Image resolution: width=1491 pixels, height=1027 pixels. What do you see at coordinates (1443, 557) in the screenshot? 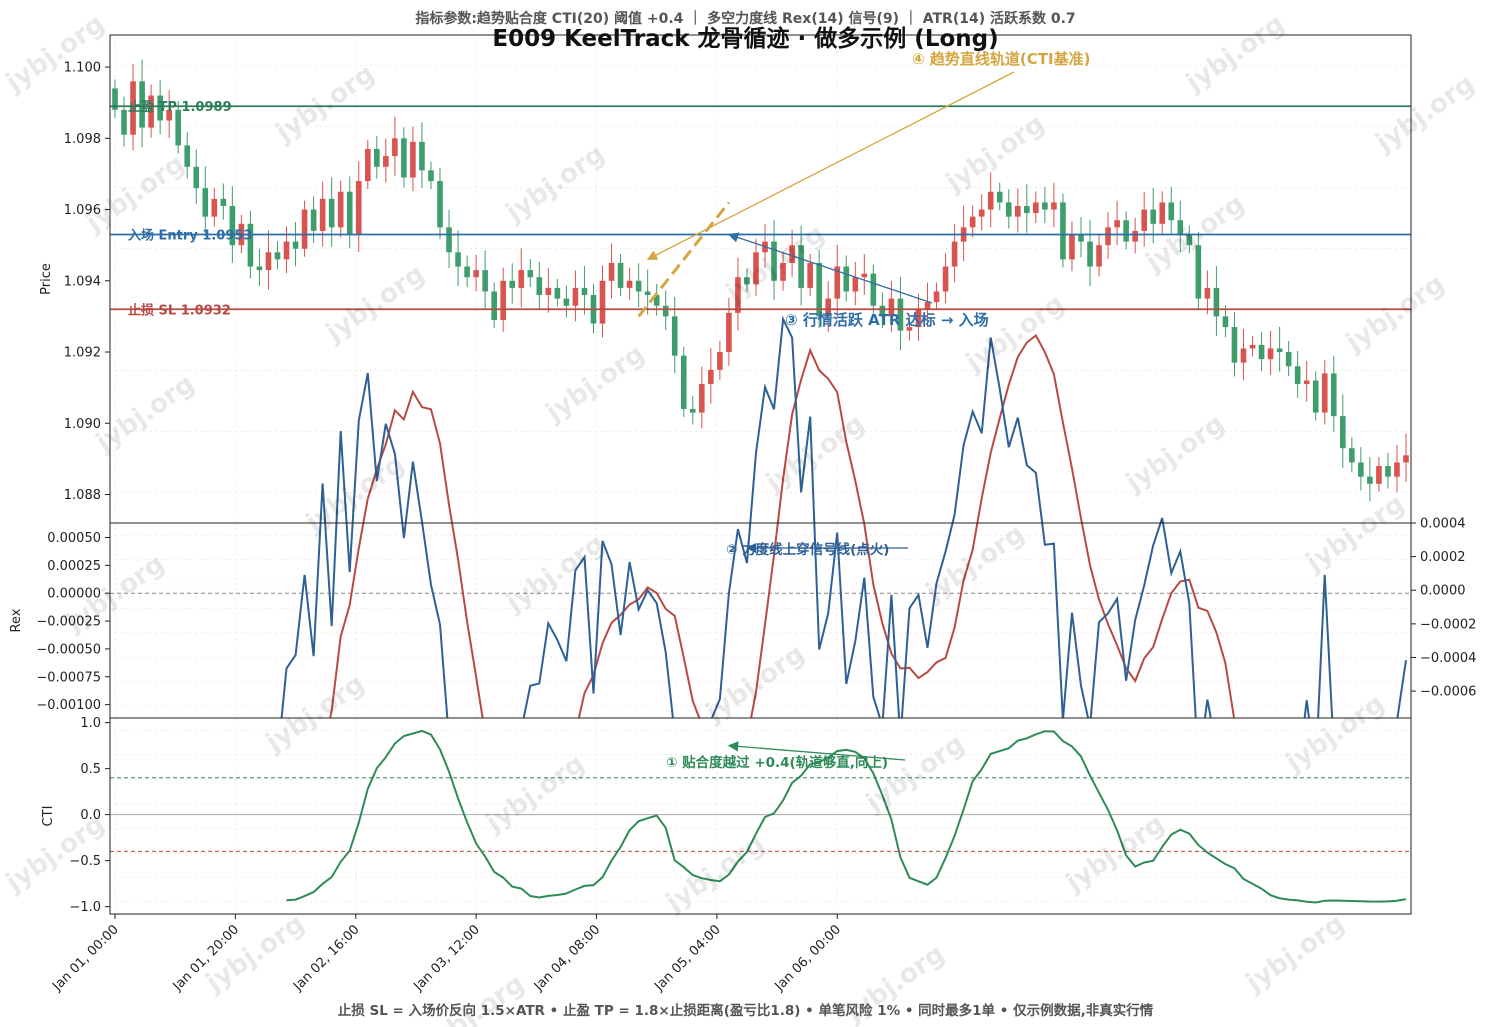
I see `rex-right-y-tick-label: 0.0002` at bounding box center [1443, 557].